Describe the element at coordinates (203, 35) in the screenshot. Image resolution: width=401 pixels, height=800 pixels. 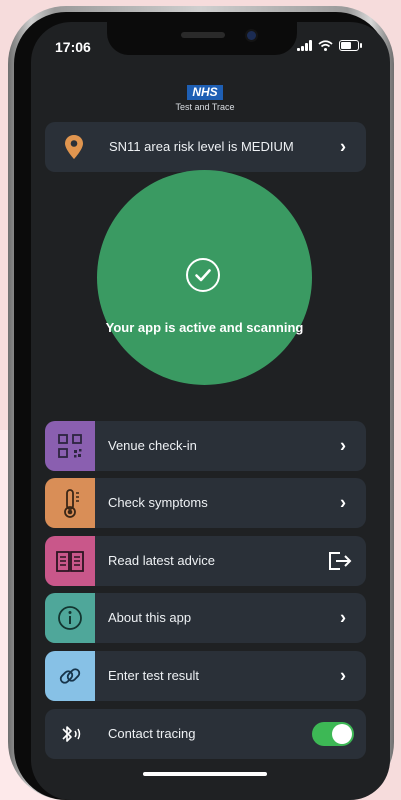
I see `speaker-grille` at that location.